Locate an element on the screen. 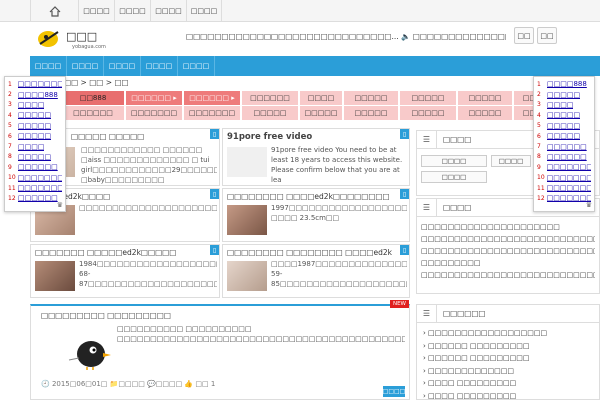 This screenshot has width=600, height=400. card-title: □□□□□□□□ □□□□□□□□ □□□□ed2k is located at coordinates (309, 252).